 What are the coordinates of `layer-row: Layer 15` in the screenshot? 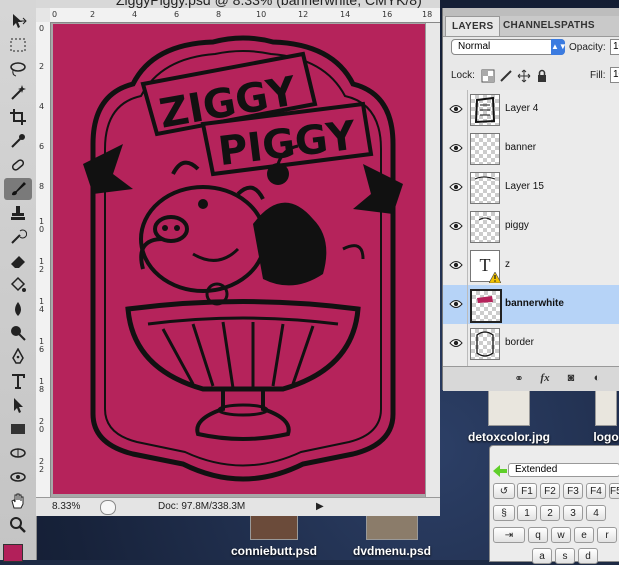 It's located at (531, 188).